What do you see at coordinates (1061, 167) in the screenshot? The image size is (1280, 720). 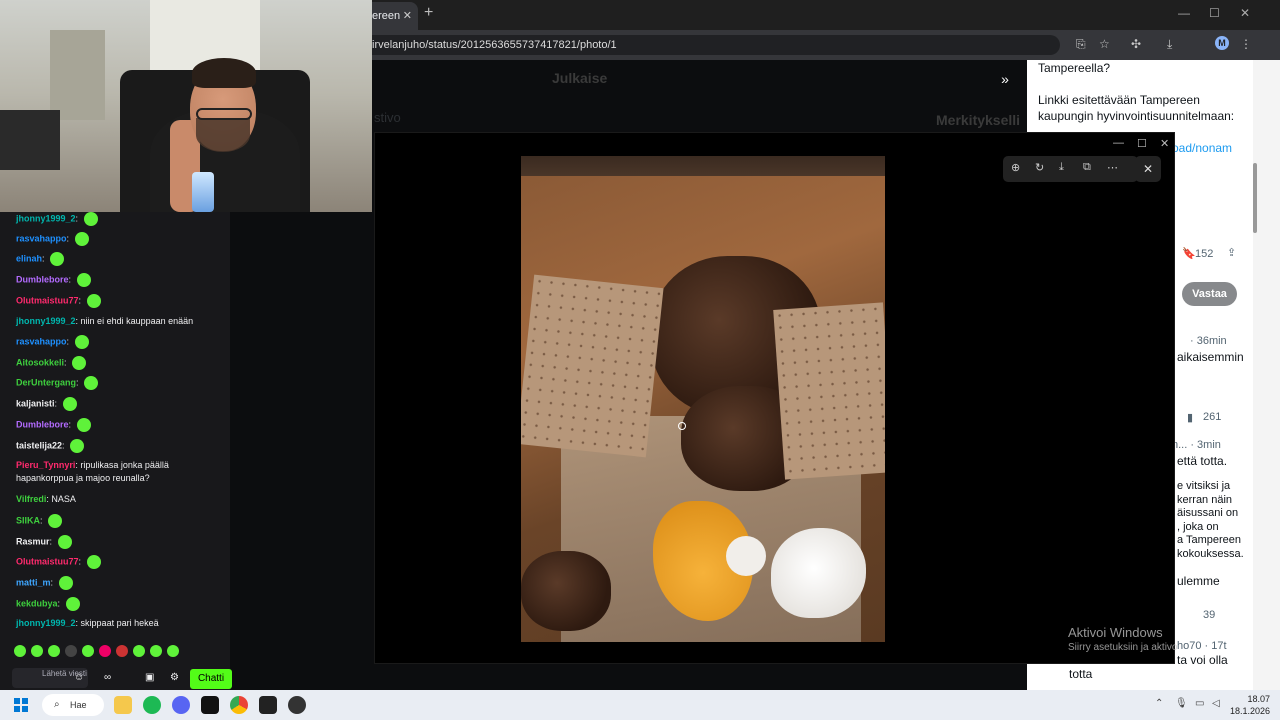 I see `save-icon: ⤓` at bounding box center [1061, 167].